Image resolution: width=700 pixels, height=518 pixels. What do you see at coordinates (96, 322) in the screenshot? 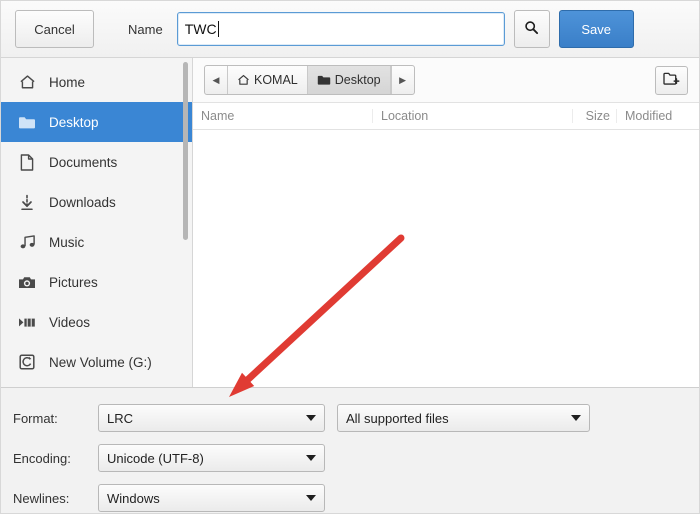
I see `sidebar-item-videos: Videos` at bounding box center [96, 322].